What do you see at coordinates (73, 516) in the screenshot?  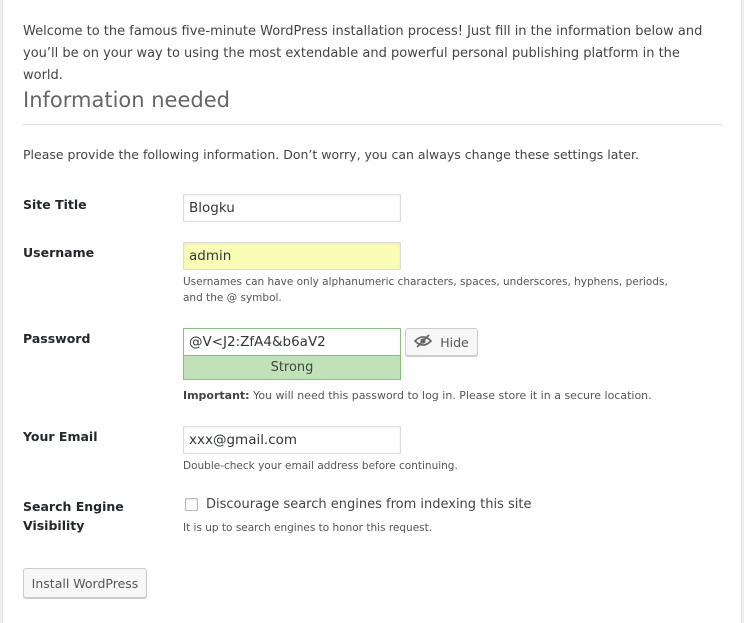 I see `search-engine-label: Search Engine Visibility` at bounding box center [73, 516].